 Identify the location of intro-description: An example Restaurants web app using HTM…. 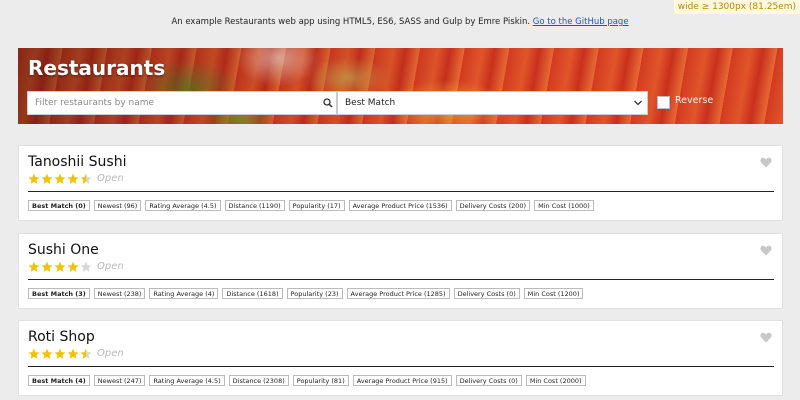
(352, 22).